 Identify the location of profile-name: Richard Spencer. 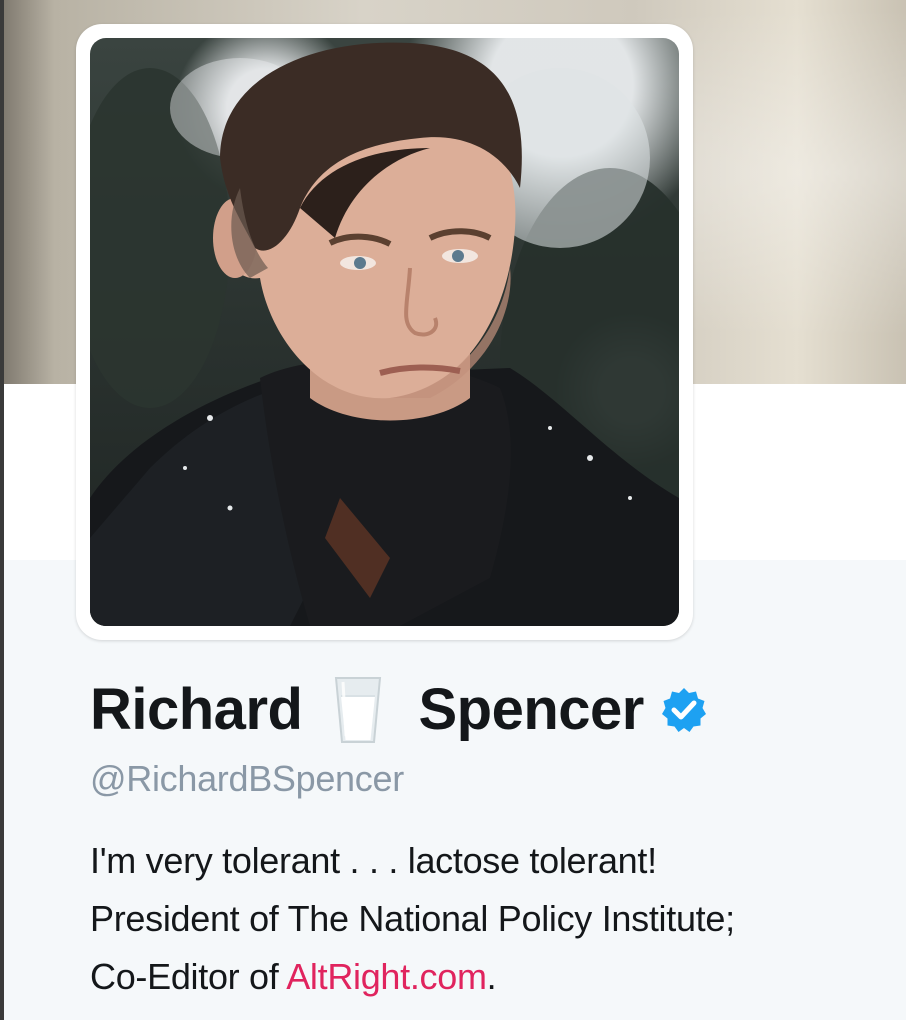
(399, 710).